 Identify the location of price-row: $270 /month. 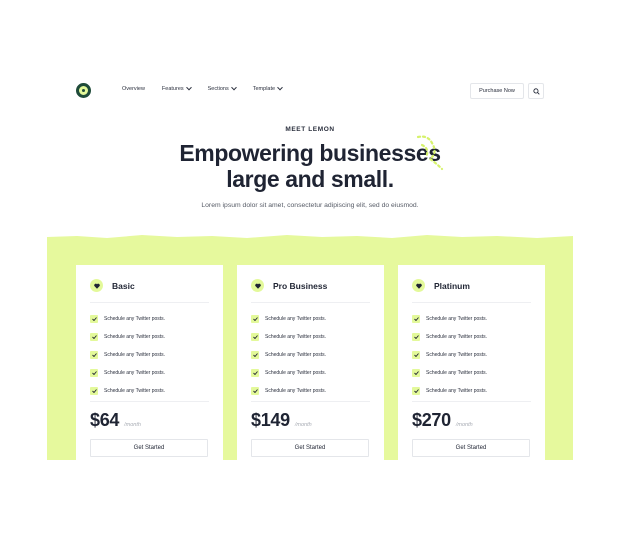
(442, 420).